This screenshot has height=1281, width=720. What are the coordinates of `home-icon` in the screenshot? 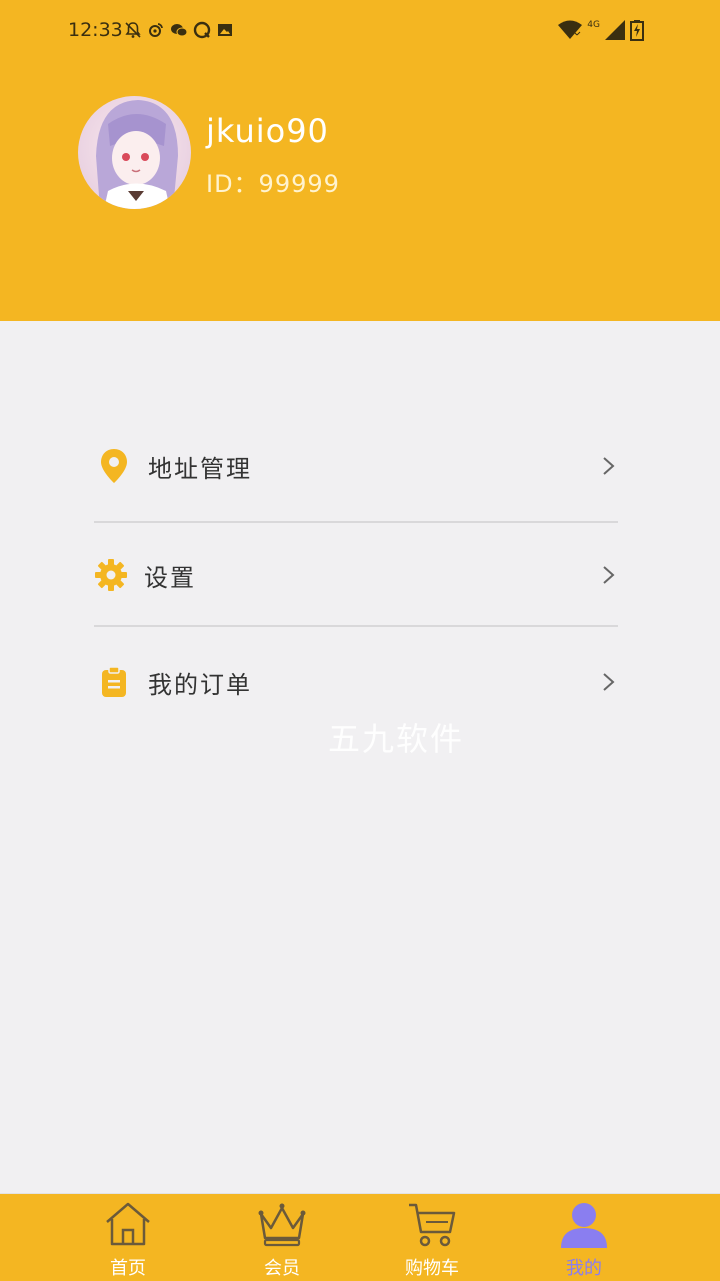 It's located at (128, 1224).